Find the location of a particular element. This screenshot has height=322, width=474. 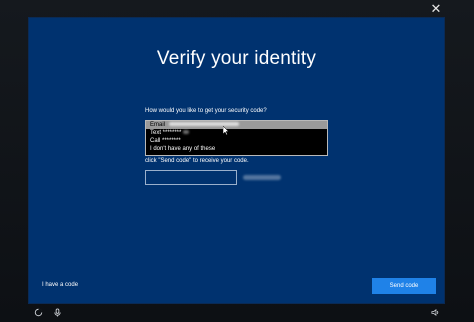

close-button: ✕ is located at coordinates (436, 10).